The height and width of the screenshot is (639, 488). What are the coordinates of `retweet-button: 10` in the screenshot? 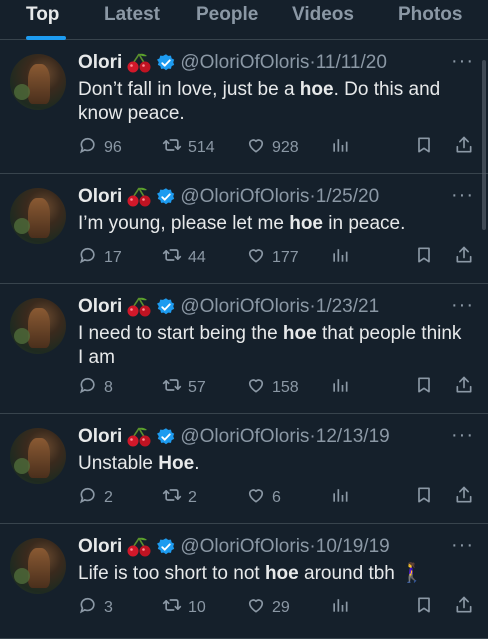 It's located at (184, 608).